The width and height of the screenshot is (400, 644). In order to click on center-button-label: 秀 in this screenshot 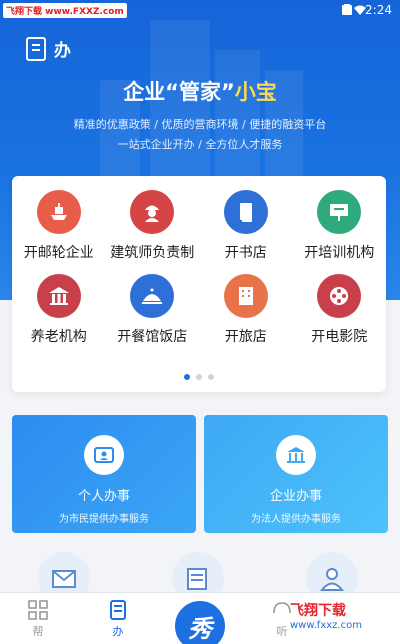, I will do `click(200, 628)`.